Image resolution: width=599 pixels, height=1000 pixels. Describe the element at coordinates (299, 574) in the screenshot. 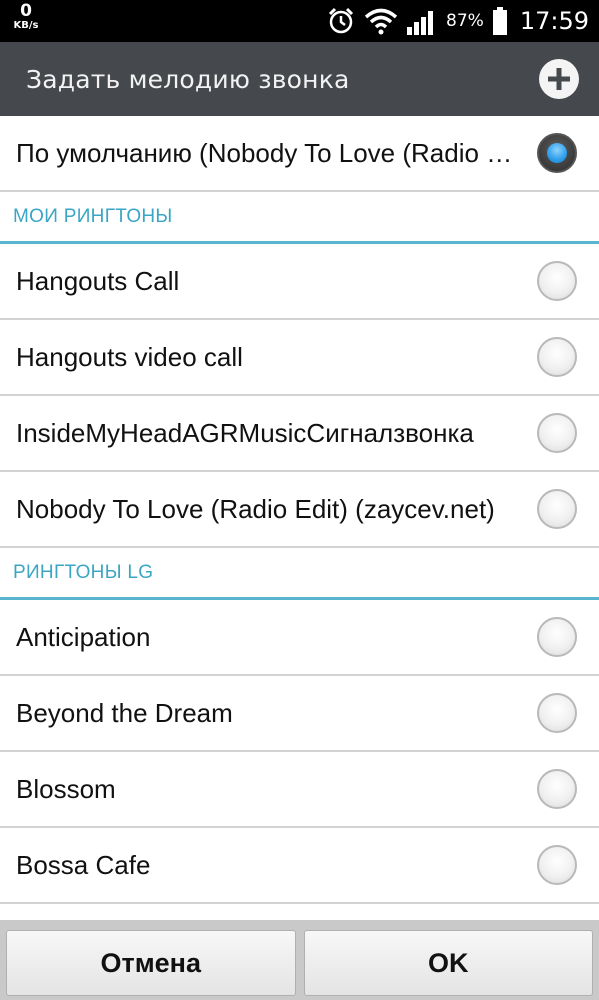

I see `section-header-lg-ringtones: РИНГТОНЫ LG` at that location.